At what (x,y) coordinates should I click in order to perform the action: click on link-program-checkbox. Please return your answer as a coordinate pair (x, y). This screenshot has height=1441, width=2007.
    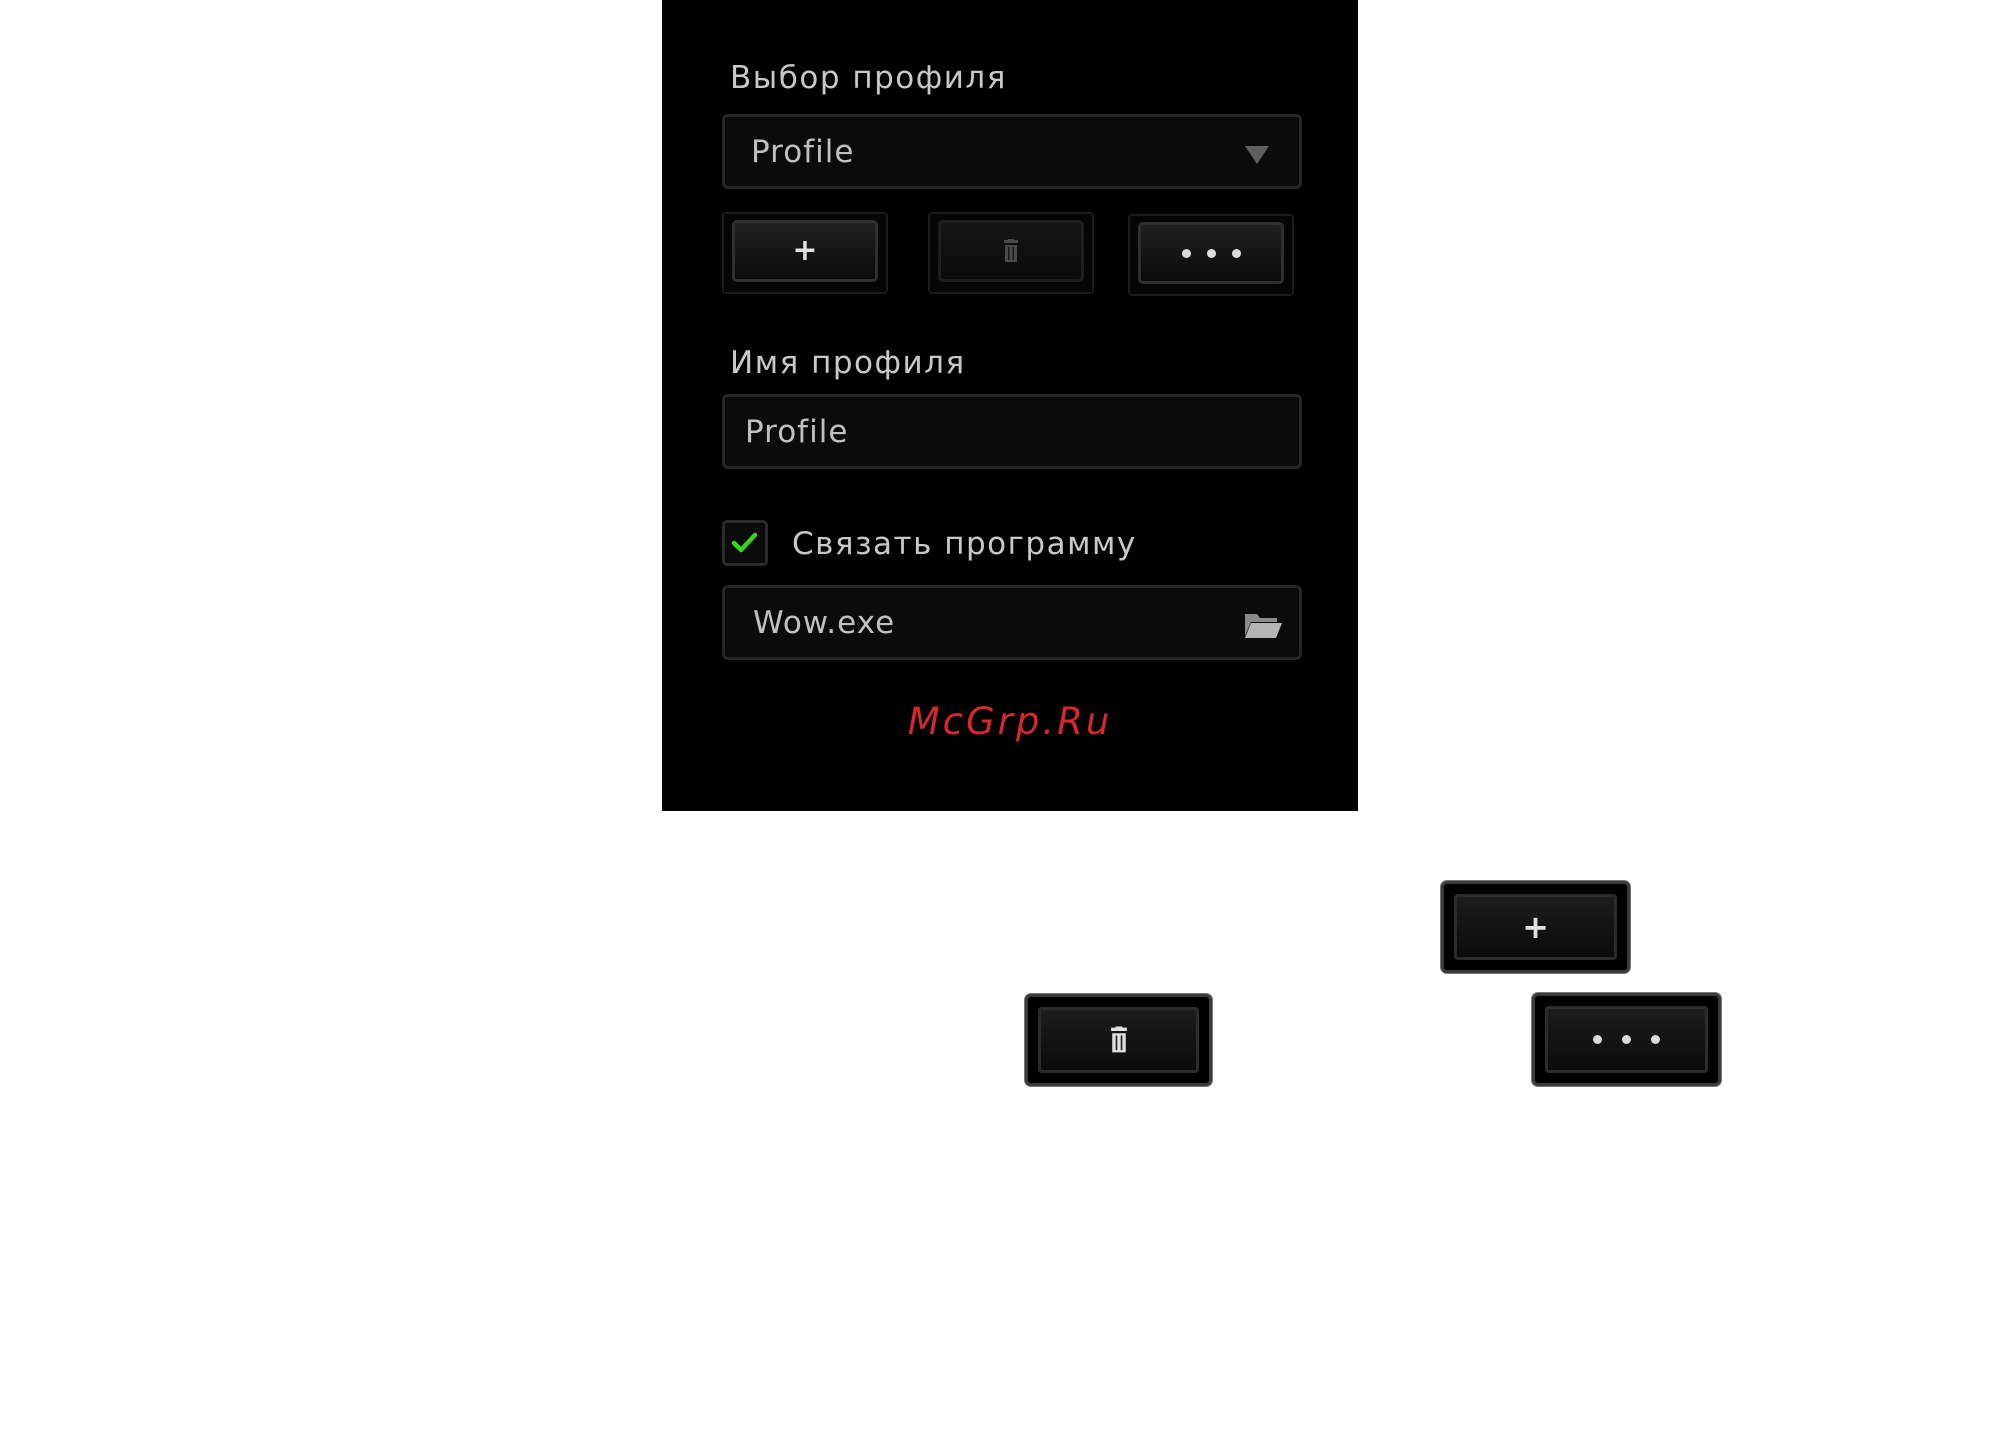
    Looking at the image, I should click on (745, 543).